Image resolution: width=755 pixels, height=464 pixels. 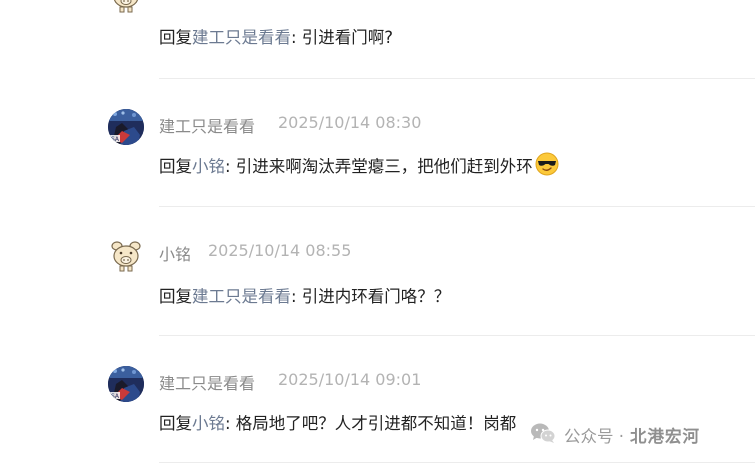 What do you see at coordinates (665, 436) in the screenshot?
I see `watermark-account-name: 北港宏河` at bounding box center [665, 436].